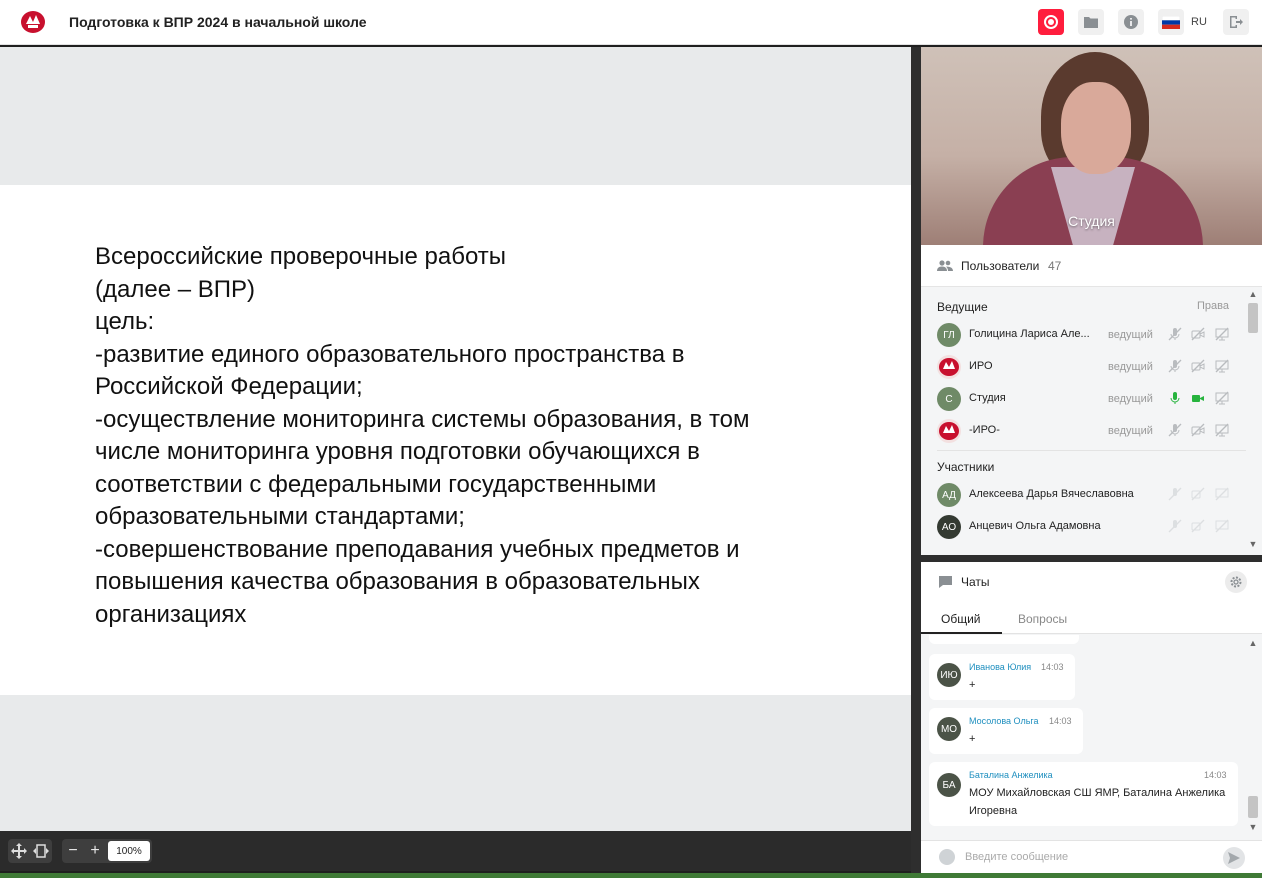 Image resolution: width=1262 pixels, height=878 pixels. I want to click on tab-questions: Вопросы, so click(1042, 619).